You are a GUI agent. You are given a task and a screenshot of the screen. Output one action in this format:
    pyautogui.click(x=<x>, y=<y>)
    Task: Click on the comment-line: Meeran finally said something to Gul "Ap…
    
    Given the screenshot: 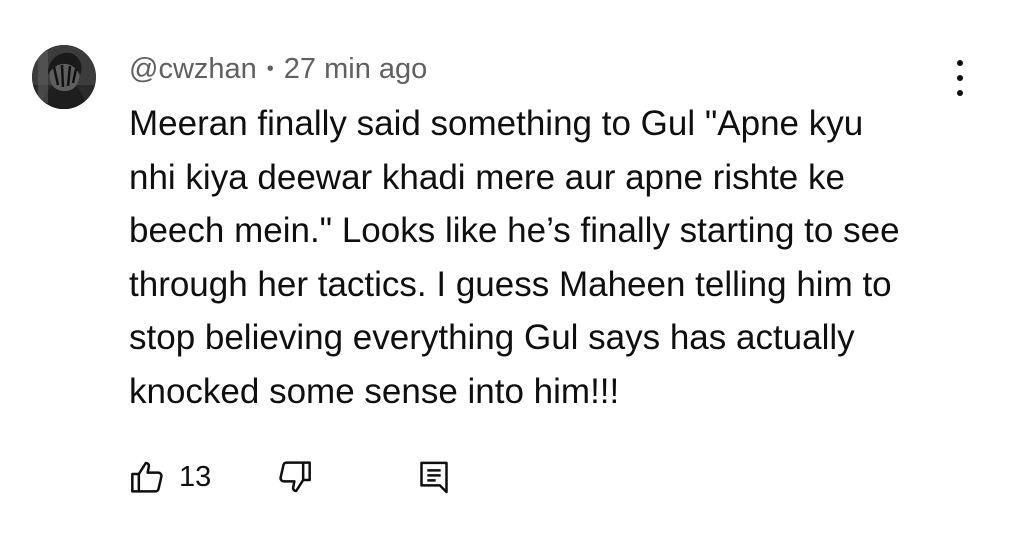 What is the action you would take?
    pyautogui.click(x=496, y=123)
    